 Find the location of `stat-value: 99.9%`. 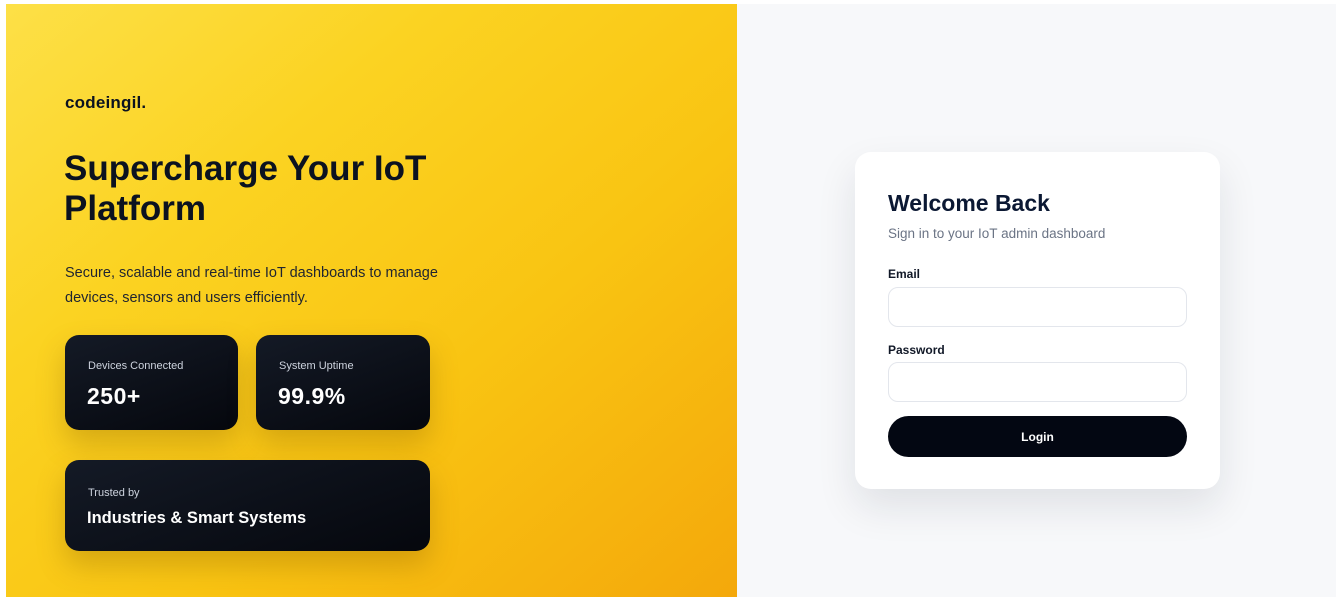

stat-value: 99.9% is located at coordinates (312, 396).